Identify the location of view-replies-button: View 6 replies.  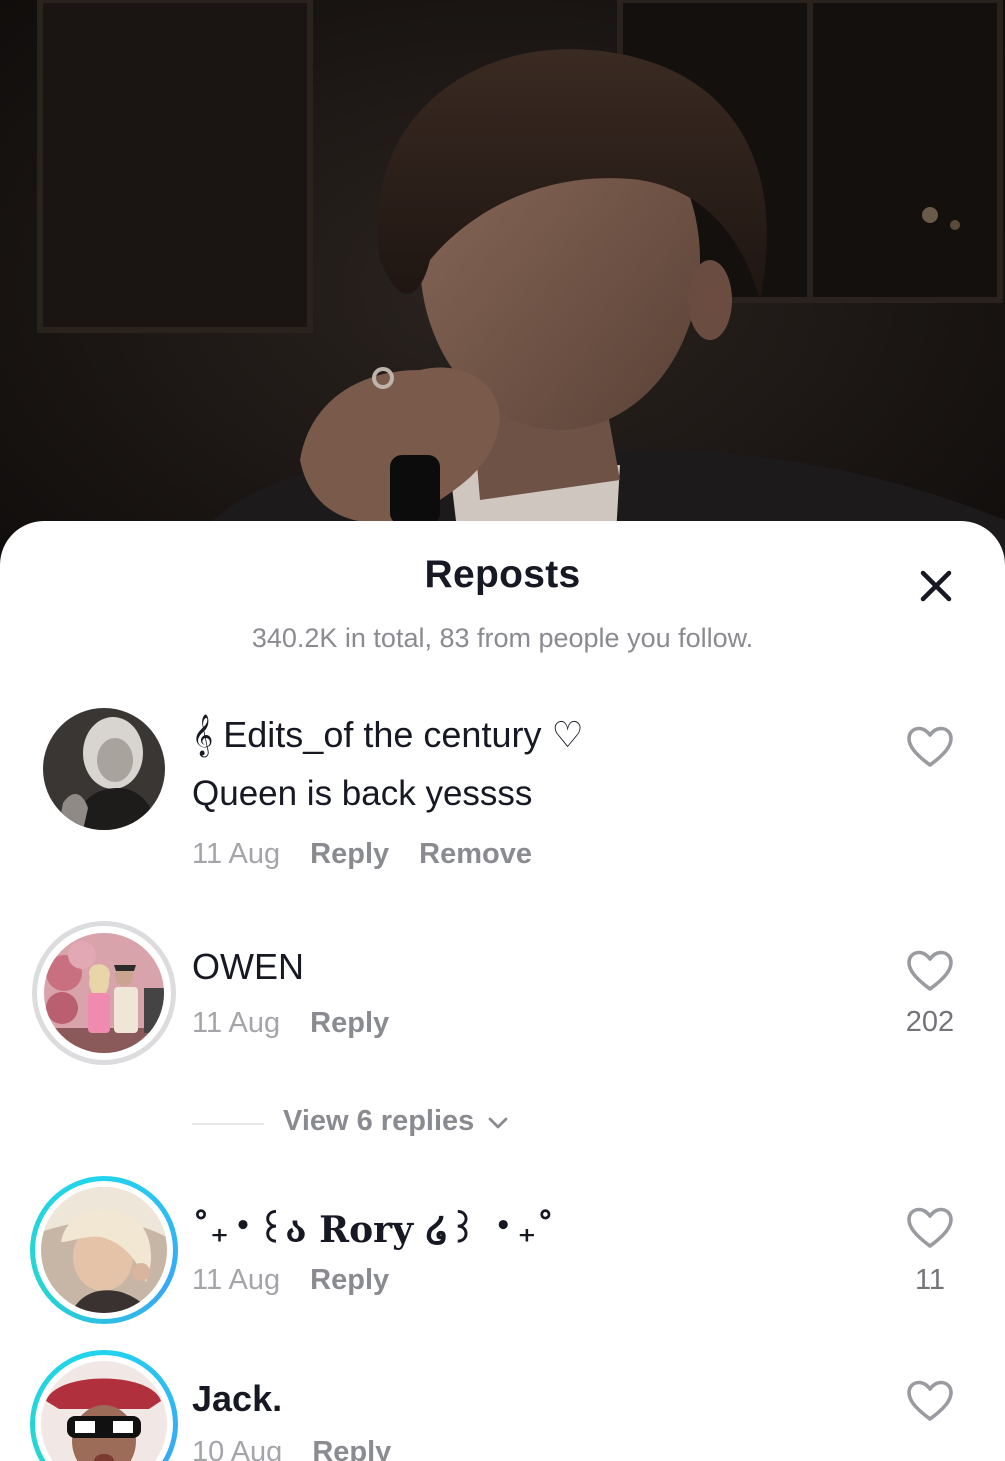
(378, 1121).